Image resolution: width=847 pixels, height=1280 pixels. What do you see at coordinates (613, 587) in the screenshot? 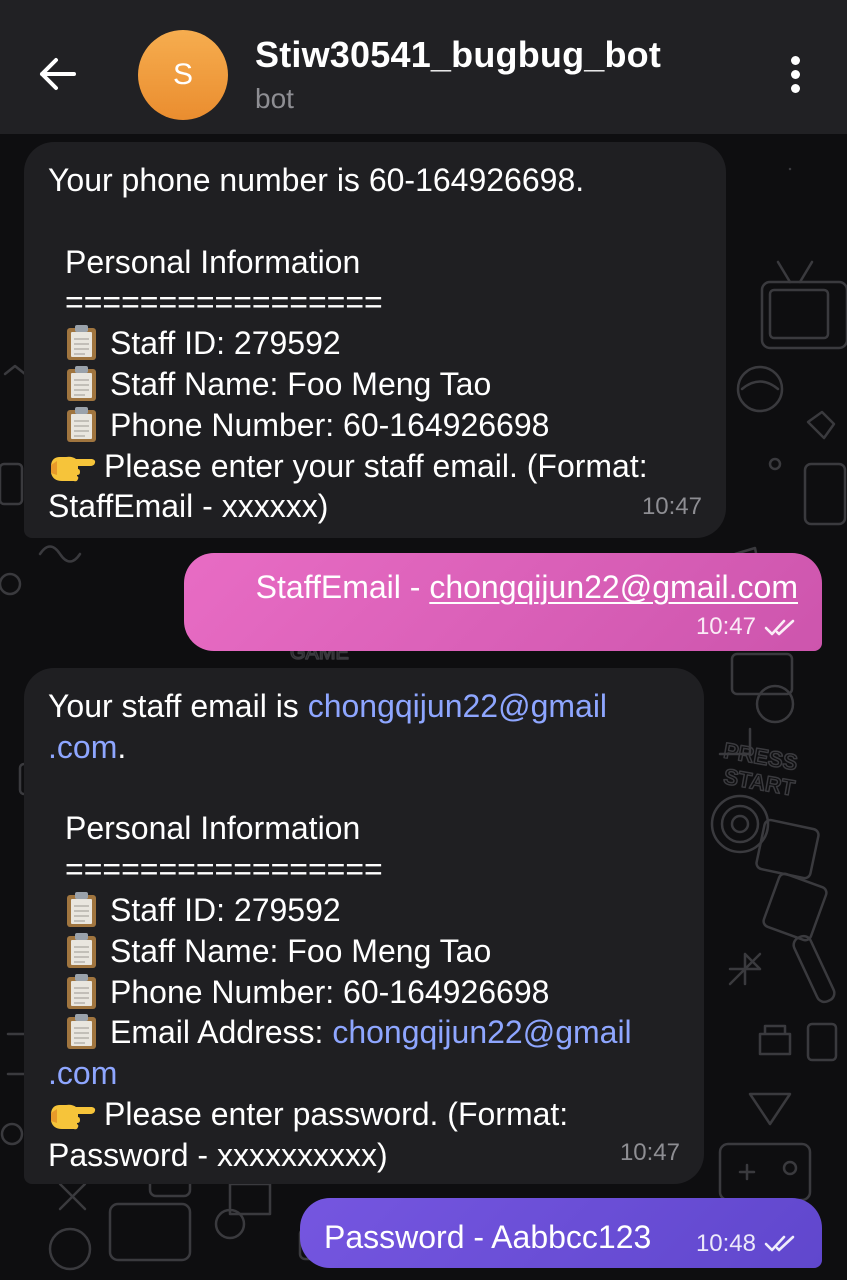
I see `email-link: chongqijun22@gmail.com` at bounding box center [613, 587].